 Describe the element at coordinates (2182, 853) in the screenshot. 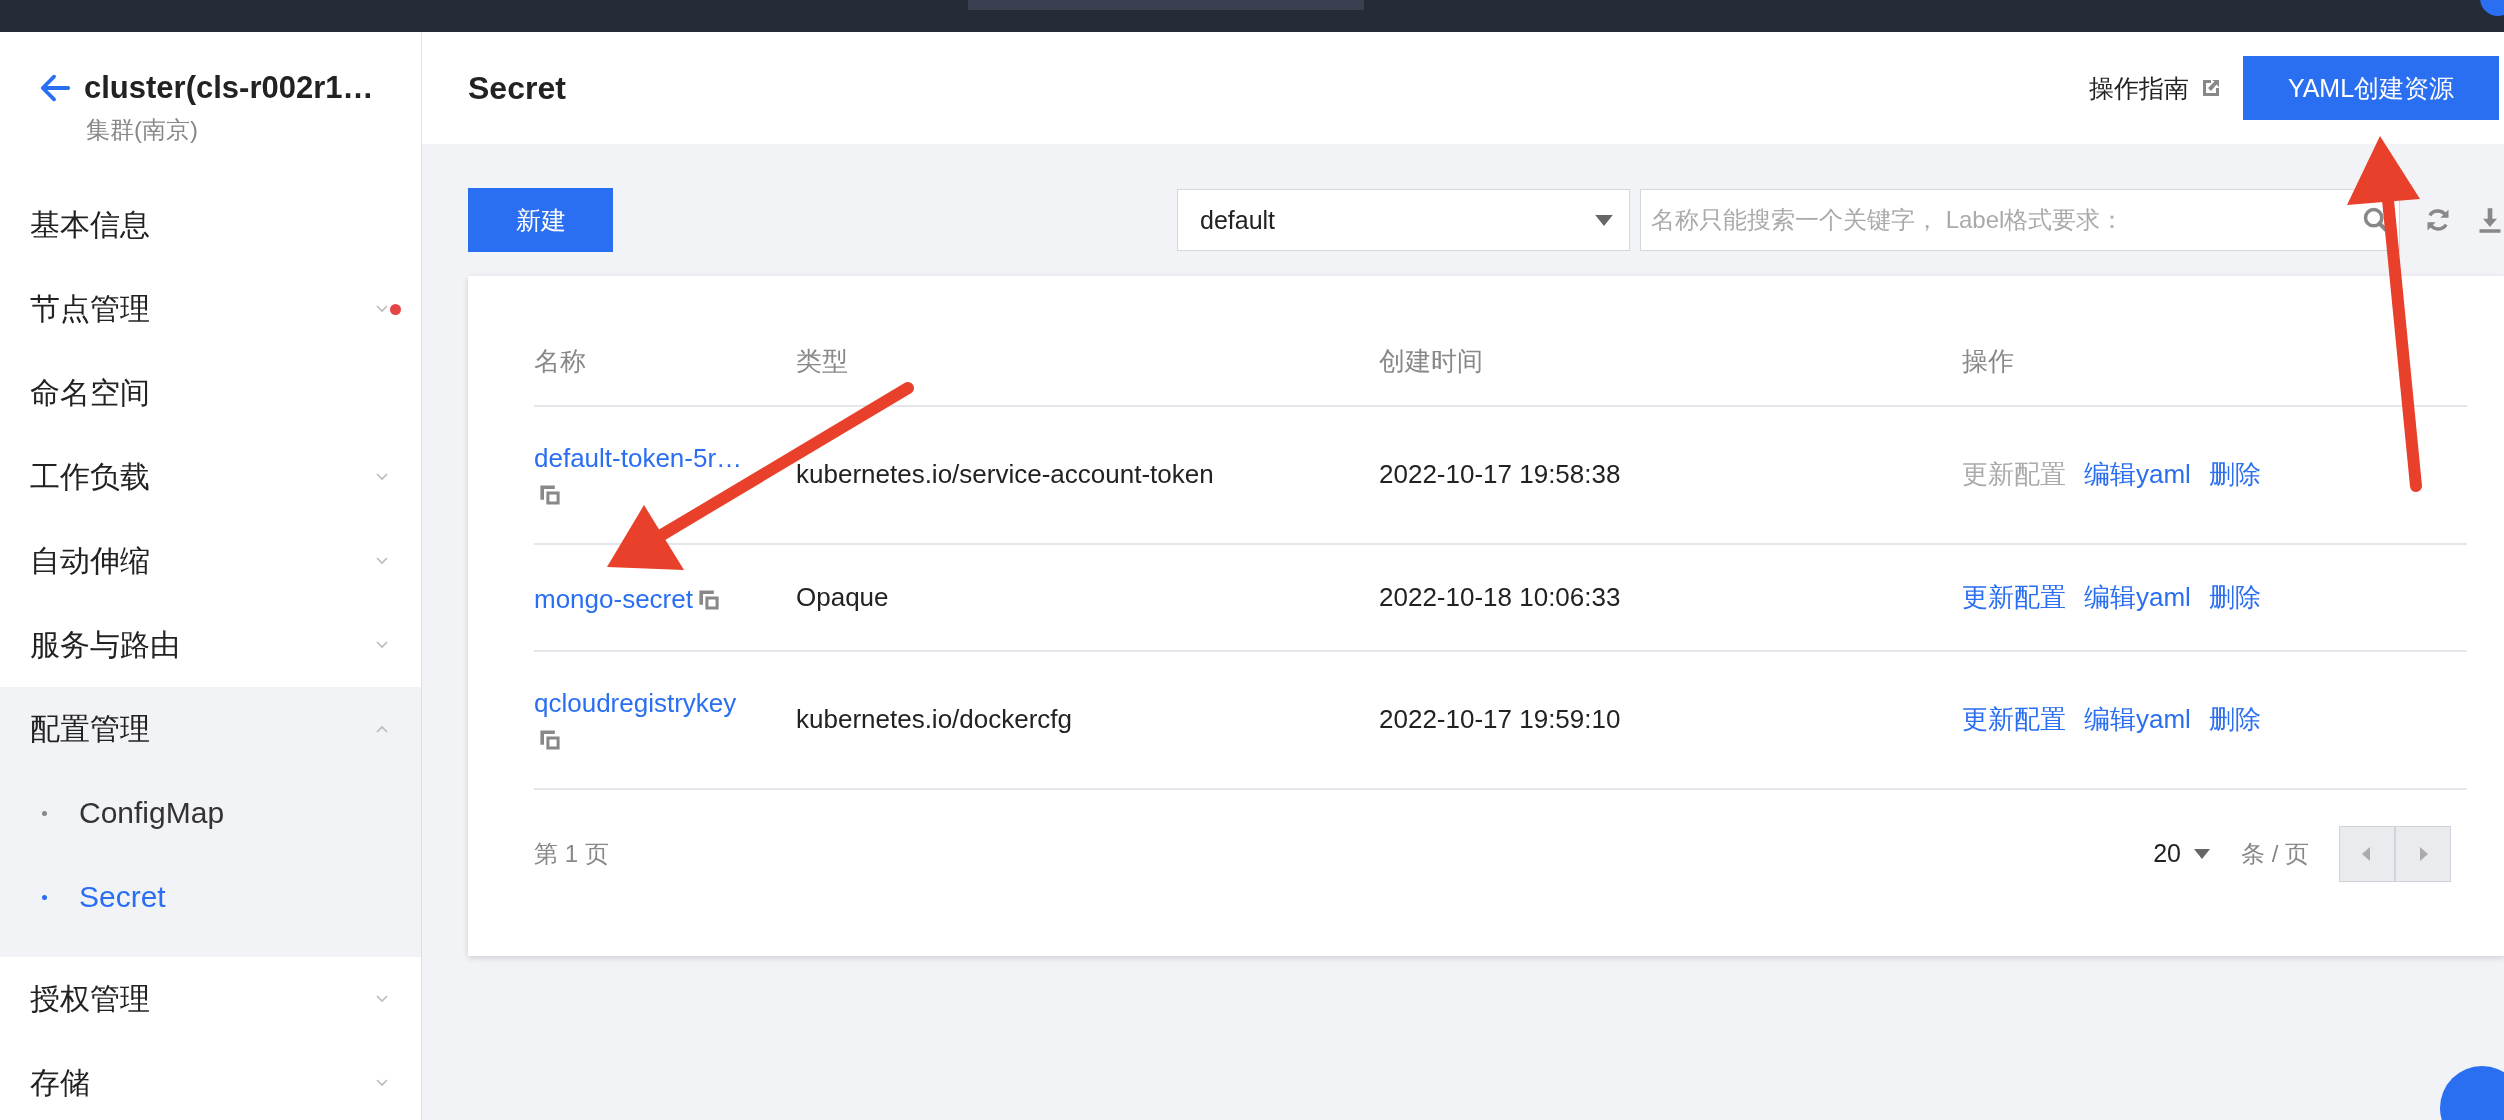

I see `page-size-select: 20` at that location.